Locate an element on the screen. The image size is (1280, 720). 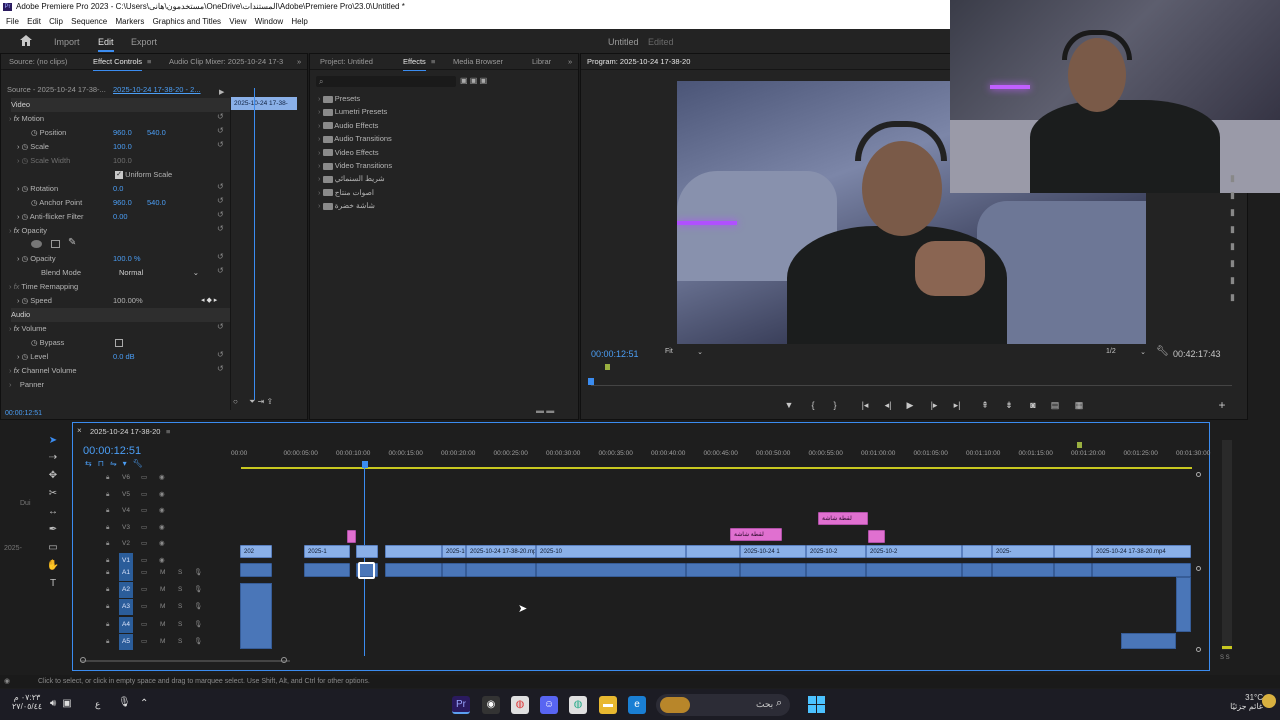
video-track-header: 🔒︎ V6 ▭ ◉ is located at coordinates (164, 478).